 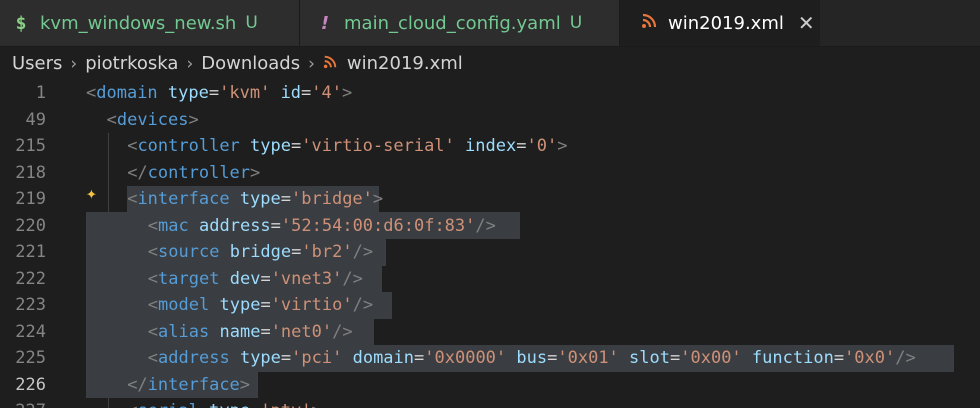 What do you see at coordinates (30, 252) in the screenshot?
I see `line-number: 221` at bounding box center [30, 252].